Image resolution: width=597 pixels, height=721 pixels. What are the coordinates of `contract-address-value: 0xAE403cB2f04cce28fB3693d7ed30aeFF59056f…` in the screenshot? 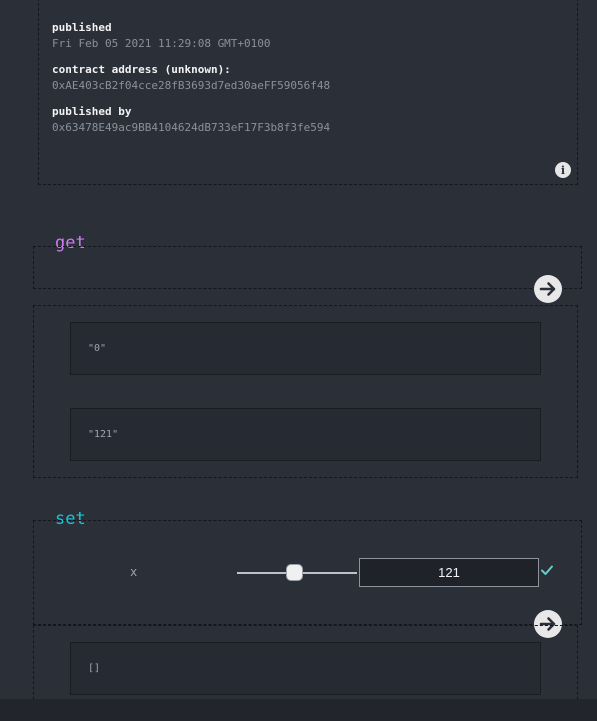 It's located at (191, 85).